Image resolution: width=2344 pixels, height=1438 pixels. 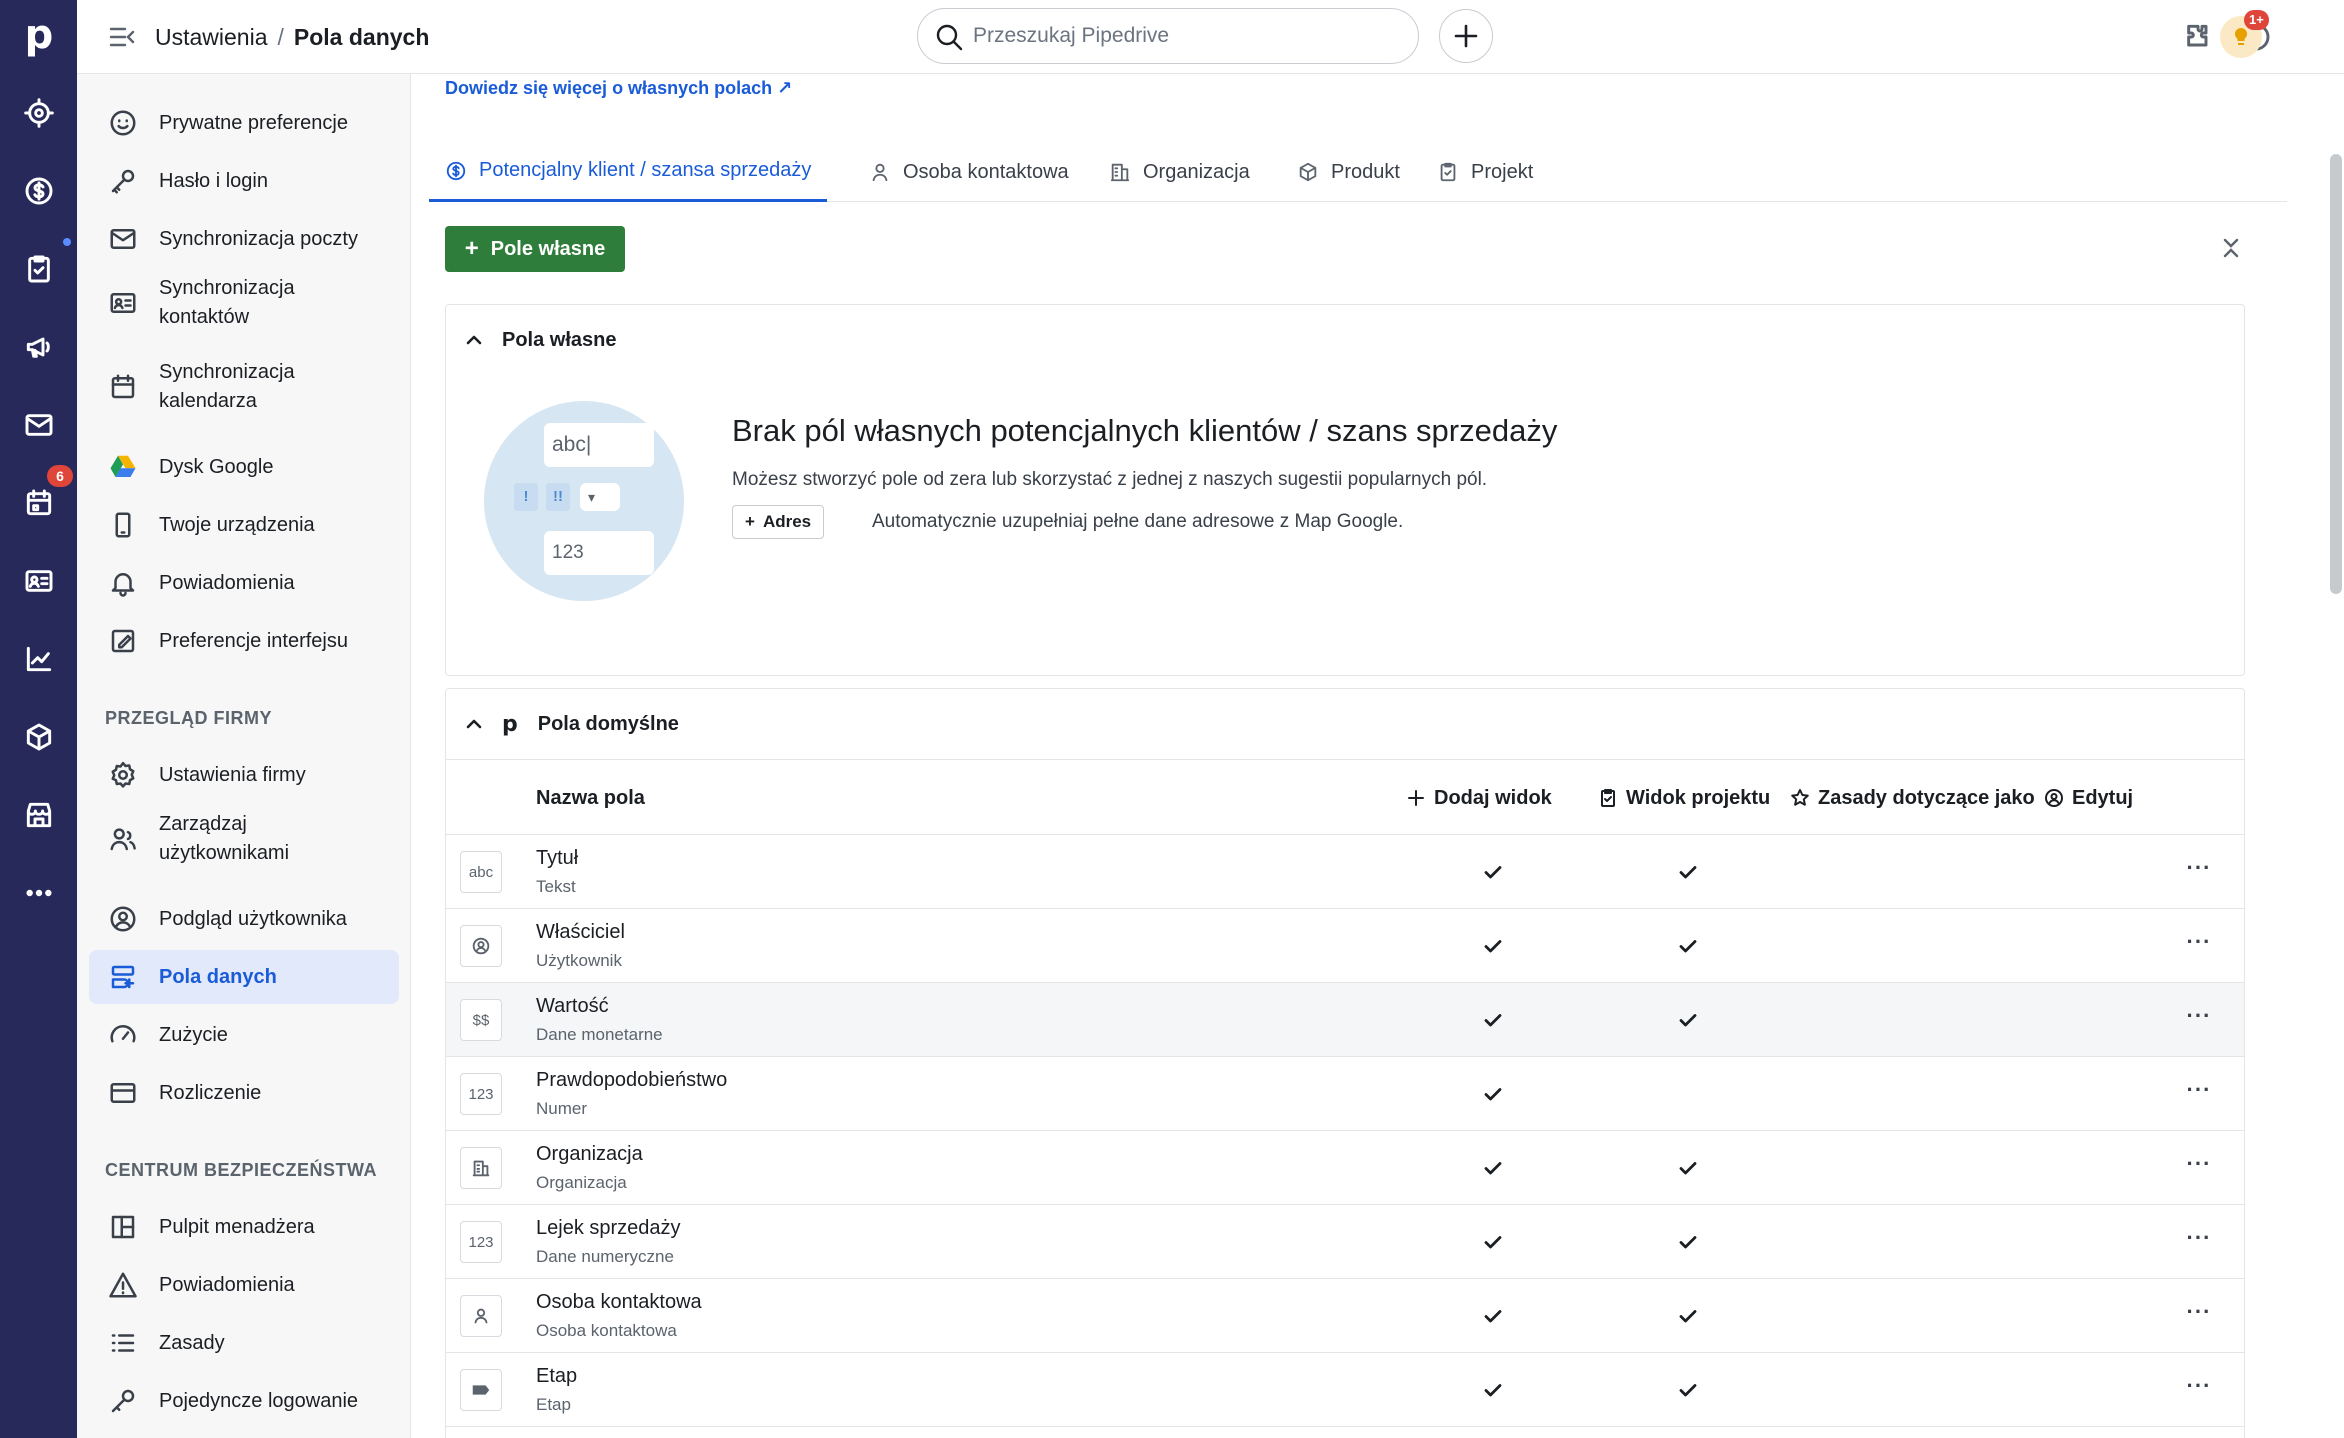 What do you see at coordinates (253, 122) in the screenshot?
I see `sidebar-item-label: Prywatne preferencje` at bounding box center [253, 122].